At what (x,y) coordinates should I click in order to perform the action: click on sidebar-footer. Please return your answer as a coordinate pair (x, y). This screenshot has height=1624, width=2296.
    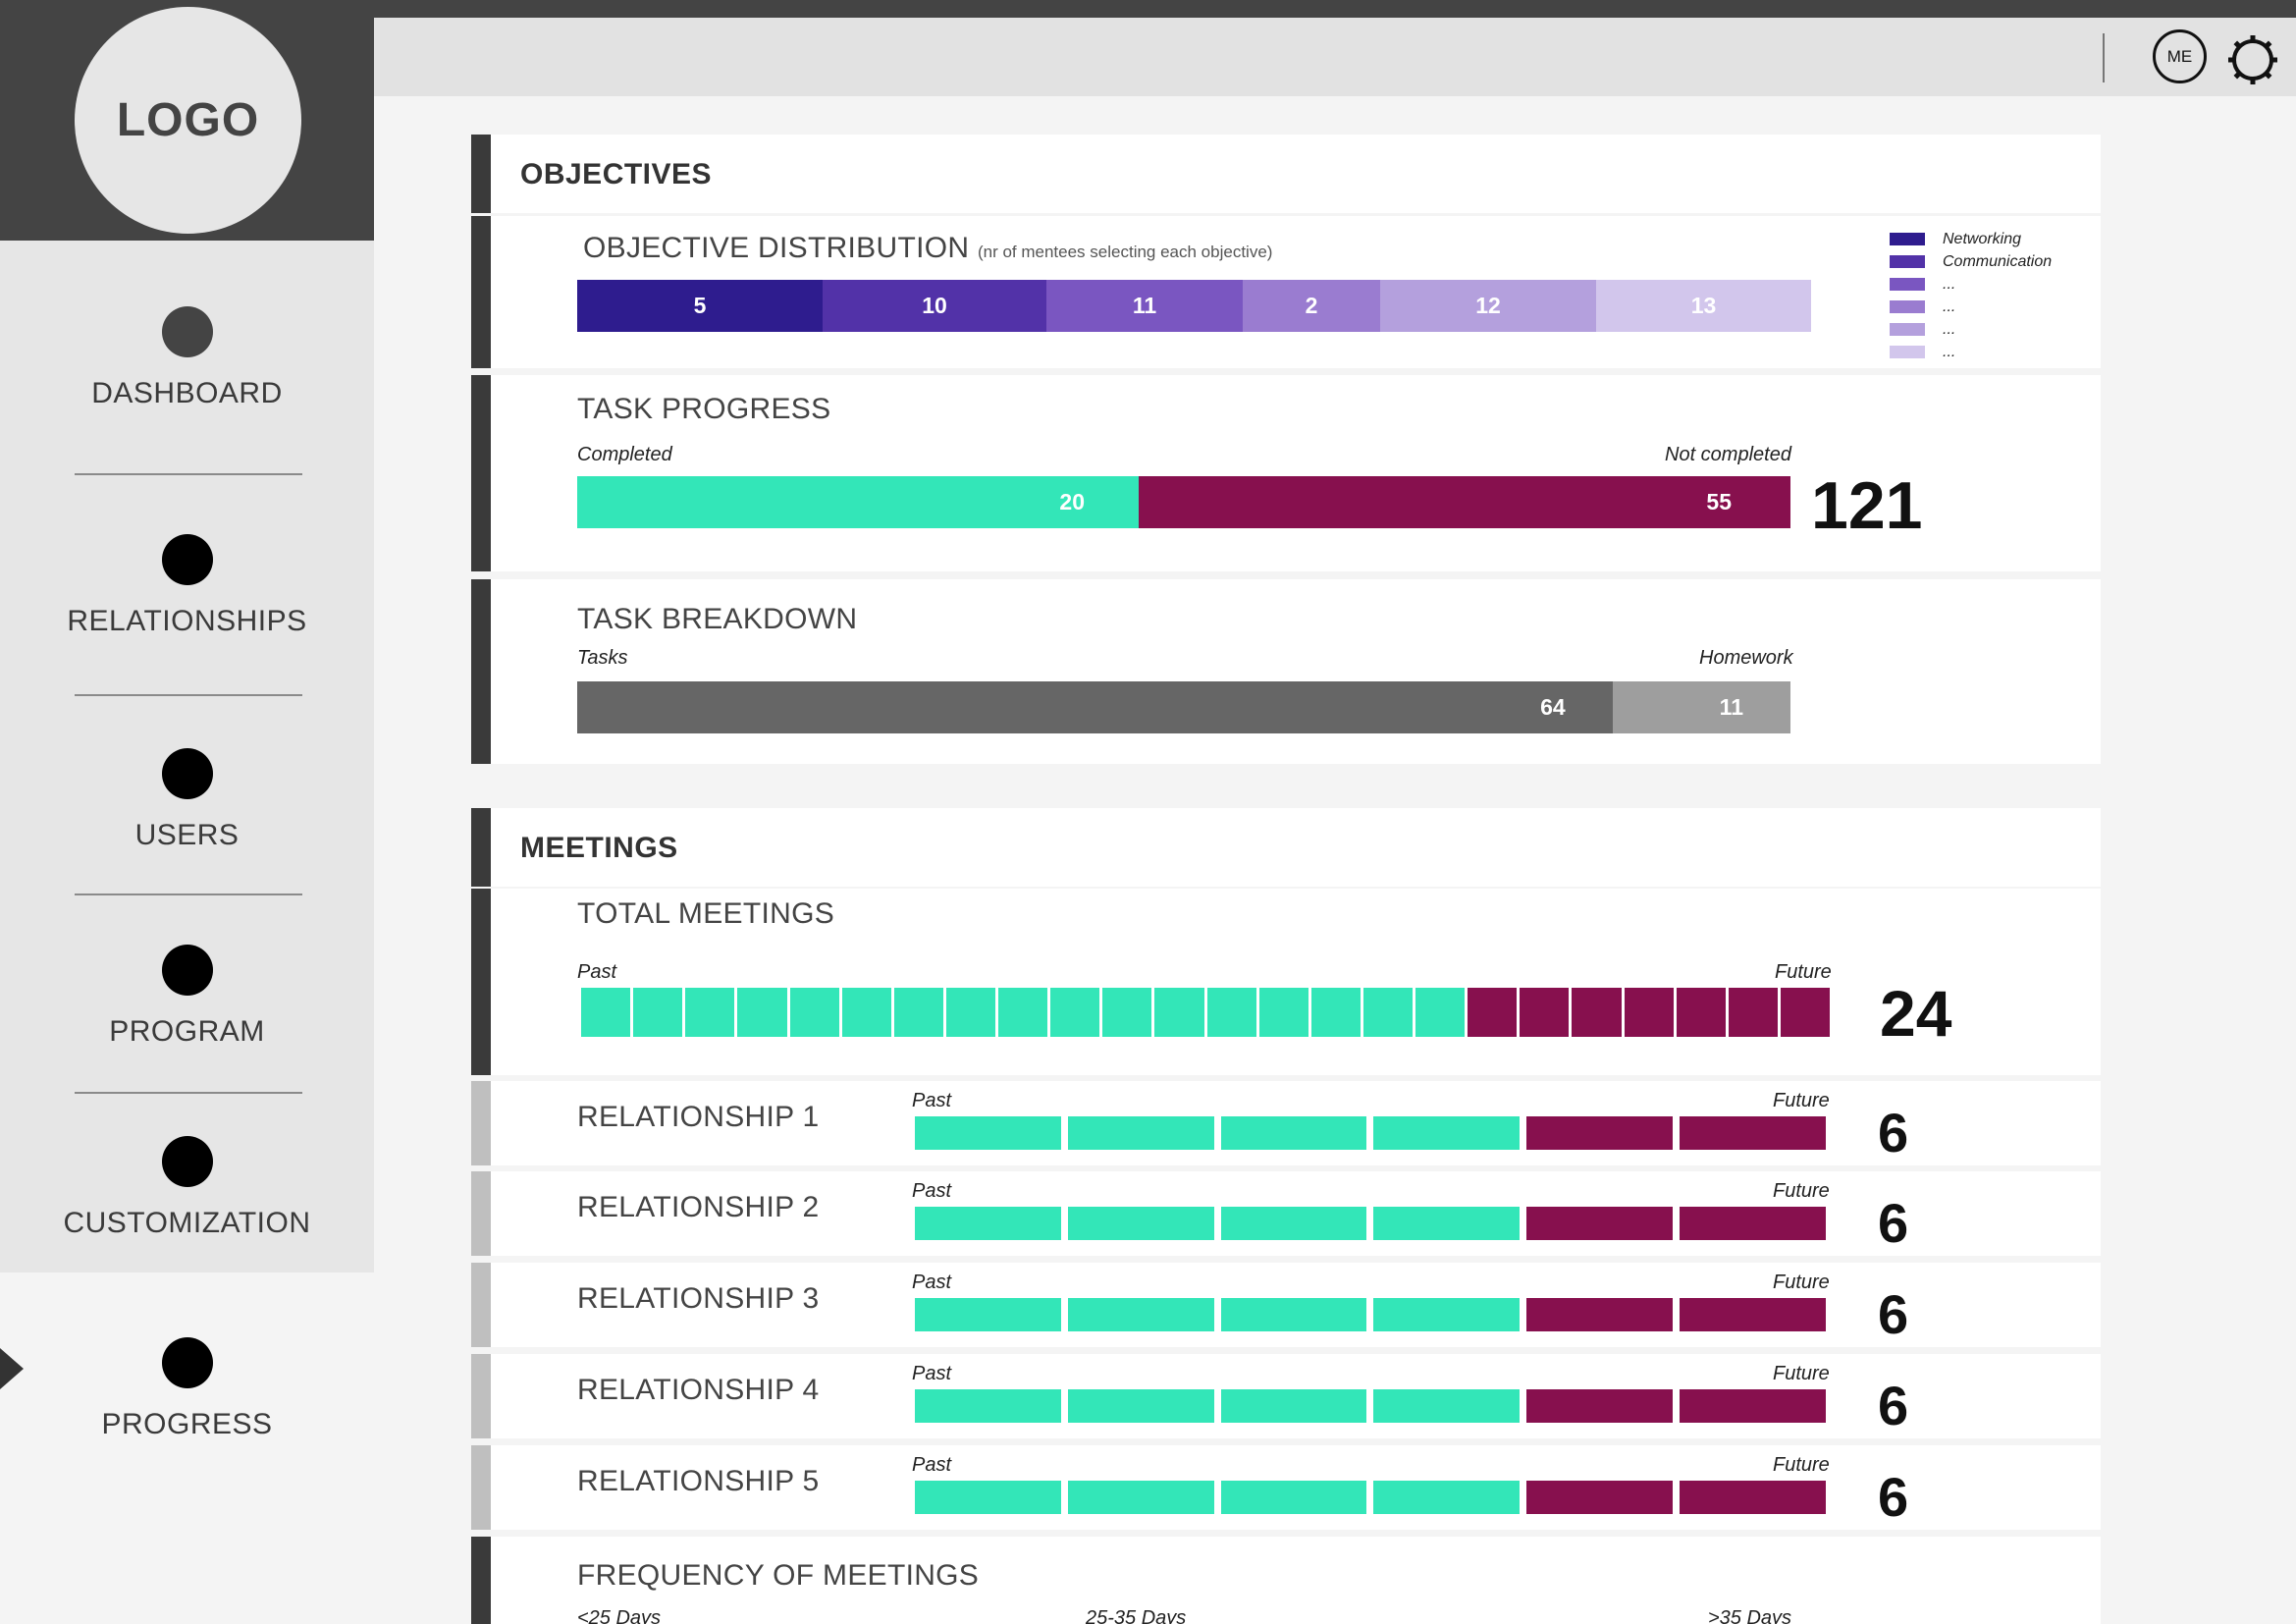
    Looking at the image, I should click on (187, 1559).